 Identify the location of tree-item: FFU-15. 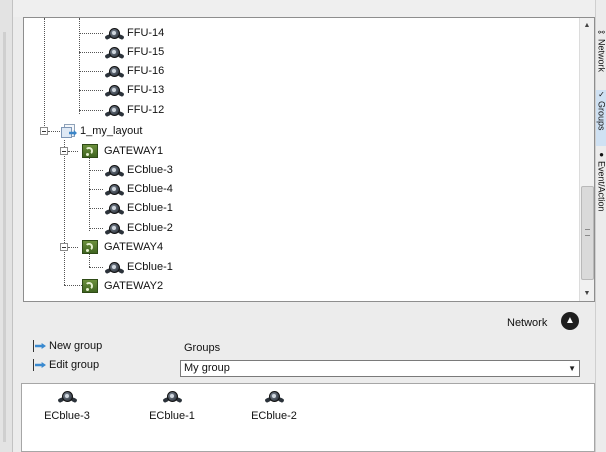
(133, 52).